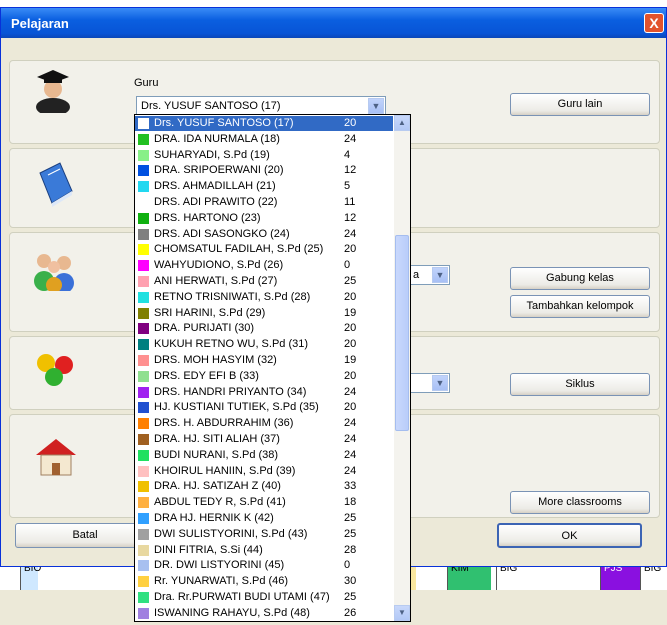  I want to click on teacher-option: BUDI NURANI, S.Pd (38) 24, so click(264, 455).